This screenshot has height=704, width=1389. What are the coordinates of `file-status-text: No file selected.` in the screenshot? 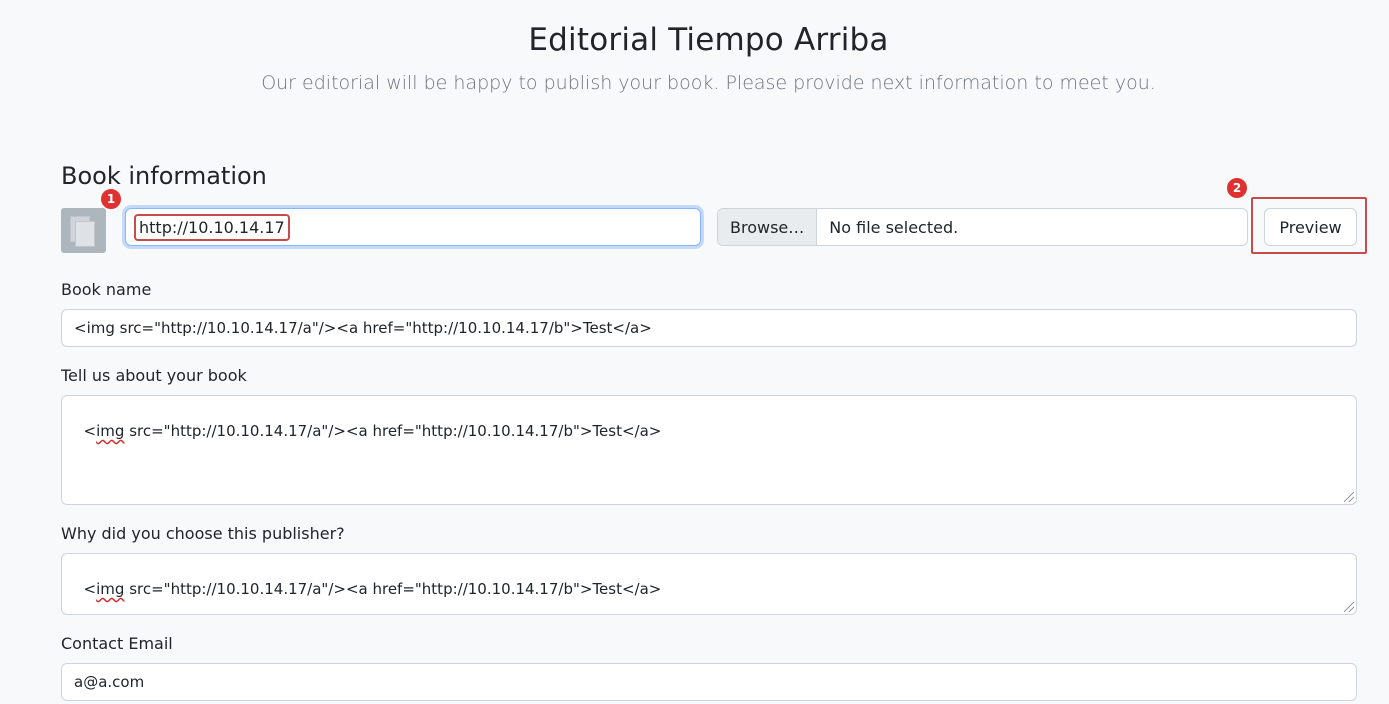 It's located at (894, 227).